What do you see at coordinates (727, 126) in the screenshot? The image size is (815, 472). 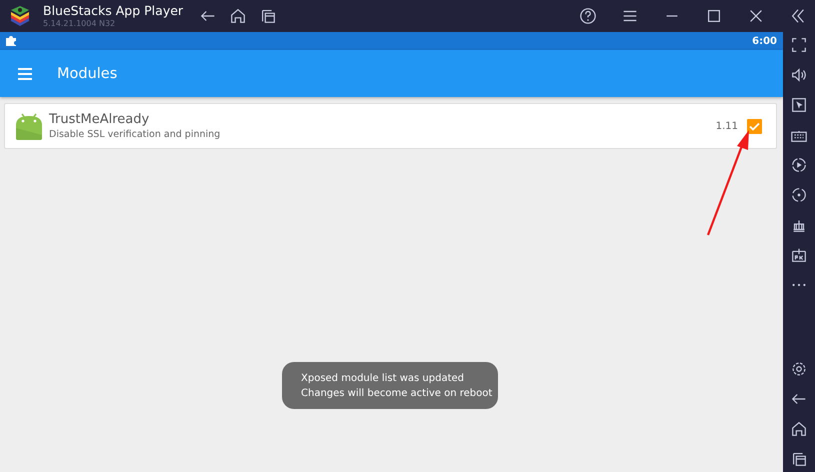 I see `module-version: 1.11` at bounding box center [727, 126].